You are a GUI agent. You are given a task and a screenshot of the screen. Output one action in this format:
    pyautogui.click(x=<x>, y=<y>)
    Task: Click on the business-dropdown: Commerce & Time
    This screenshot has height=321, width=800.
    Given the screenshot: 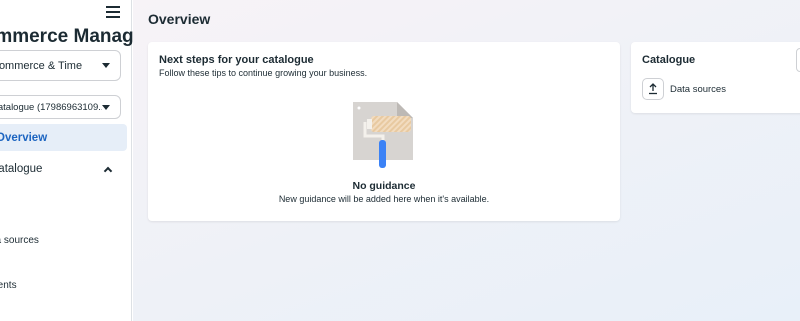 What is the action you would take?
    pyautogui.click(x=60, y=65)
    